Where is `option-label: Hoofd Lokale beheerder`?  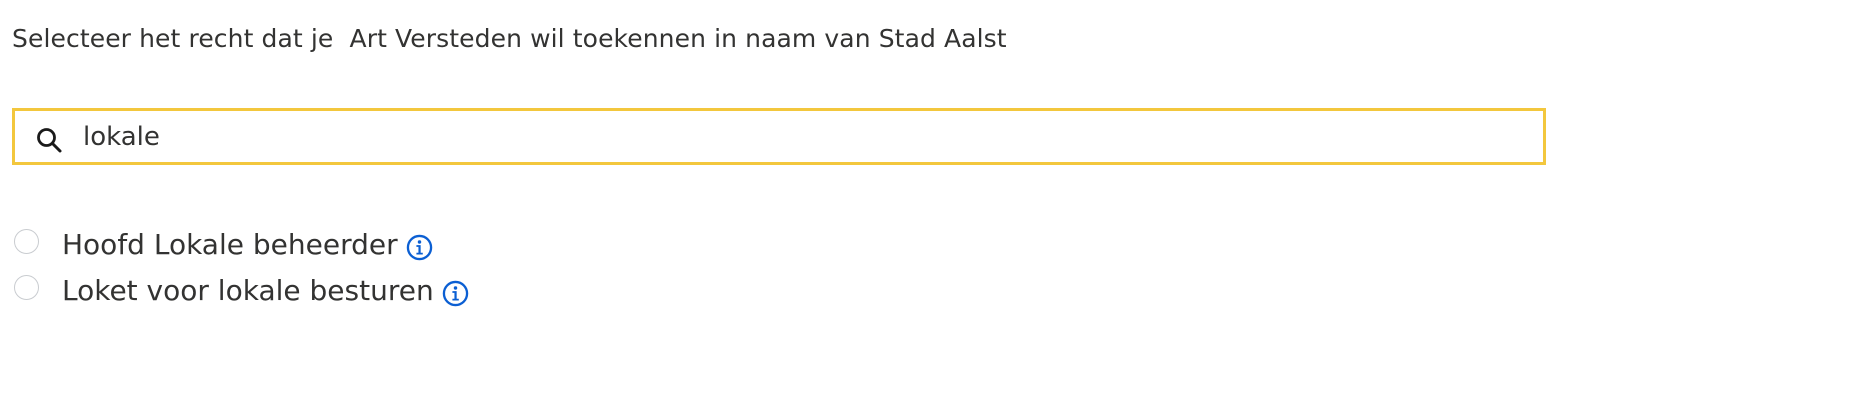 option-label: Hoofd Lokale beheerder is located at coordinates (230, 245).